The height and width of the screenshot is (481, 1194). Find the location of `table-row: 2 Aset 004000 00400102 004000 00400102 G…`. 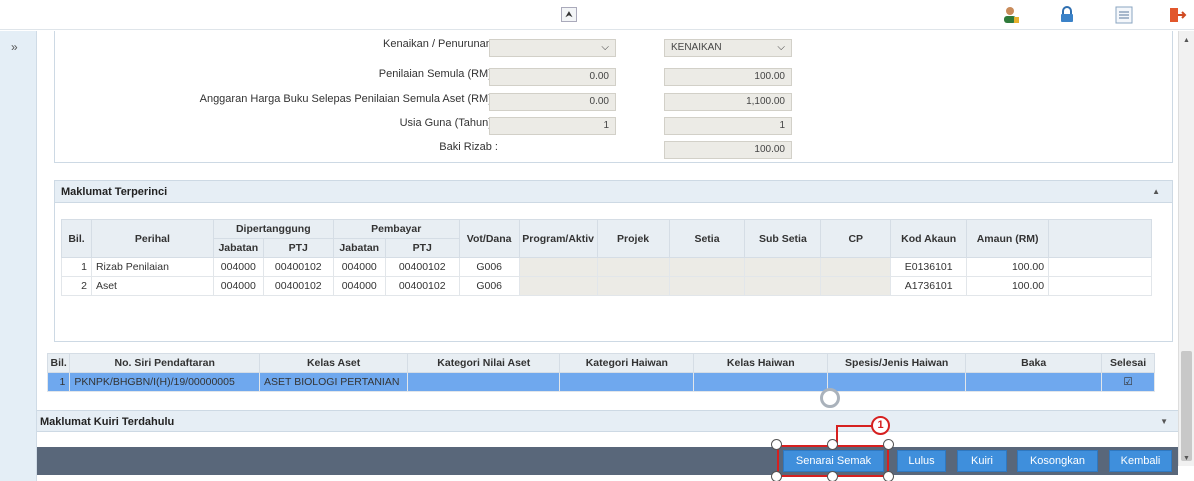

table-row: 2 Aset 004000 00400102 004000 00400102 G… is located at coordinates (606, 286).